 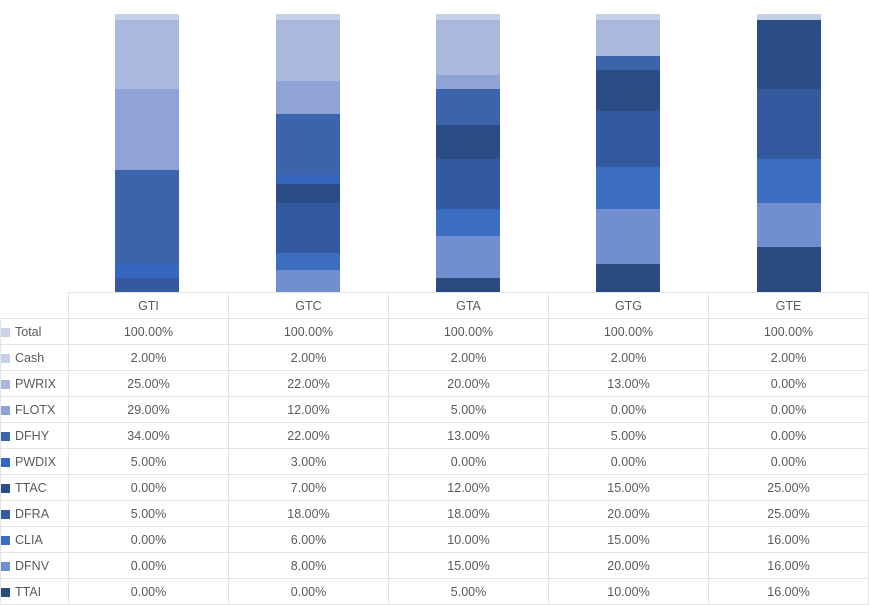 I want to click on table-row: Cash 2.00% 2.00% 2.00% 2.00% 2.00%, so click(x=434, y=357).